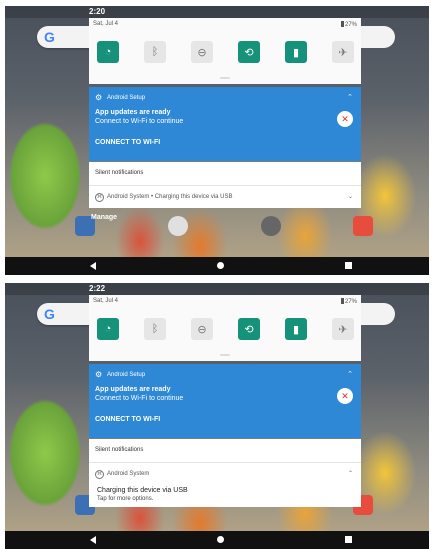 This screenshot has height=549, width=434. I want to click on chrome-icon, so click(178, 226).